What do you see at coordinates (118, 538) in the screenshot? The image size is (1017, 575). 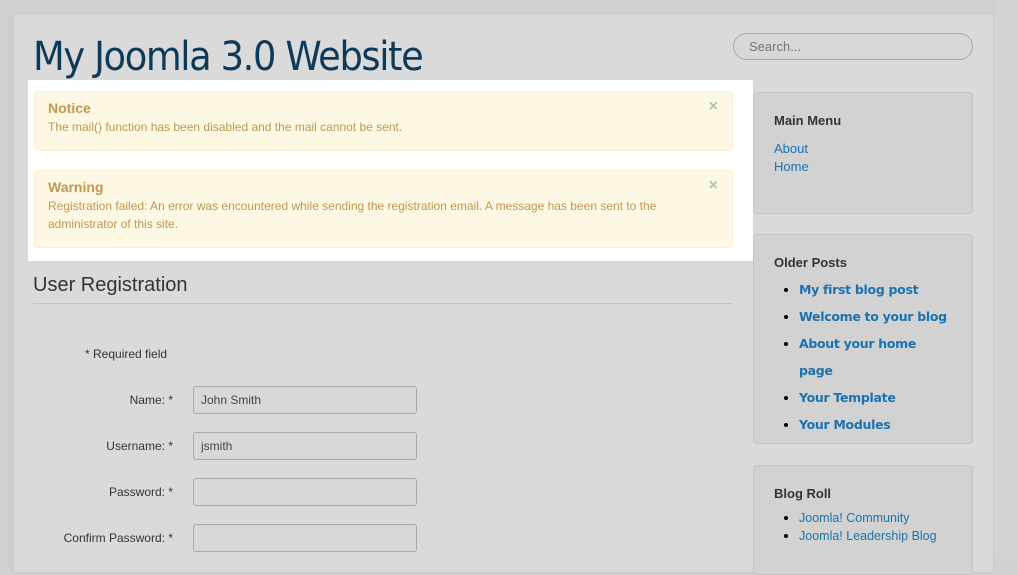 I see `confirm-password-label: Confirm Password: *` at bounding box center [118, 538].